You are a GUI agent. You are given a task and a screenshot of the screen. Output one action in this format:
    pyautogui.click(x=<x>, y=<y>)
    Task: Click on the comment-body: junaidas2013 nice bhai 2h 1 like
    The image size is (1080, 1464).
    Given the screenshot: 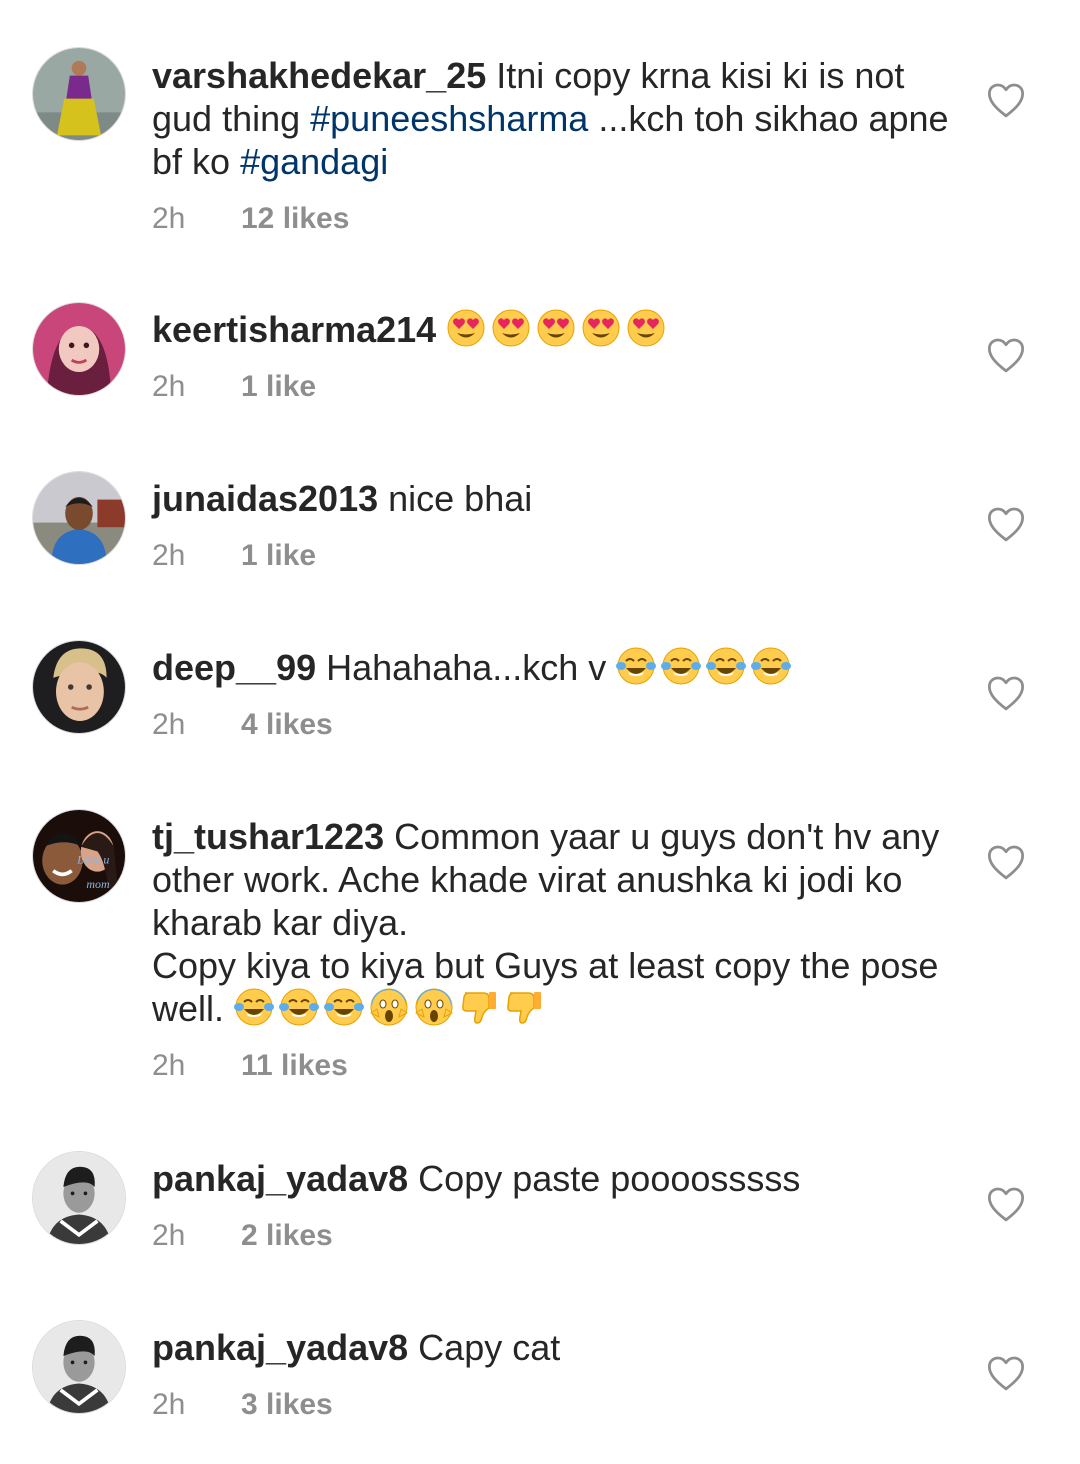 What is the action you would take?
    pyautogui.click(x=552, y=526)
    